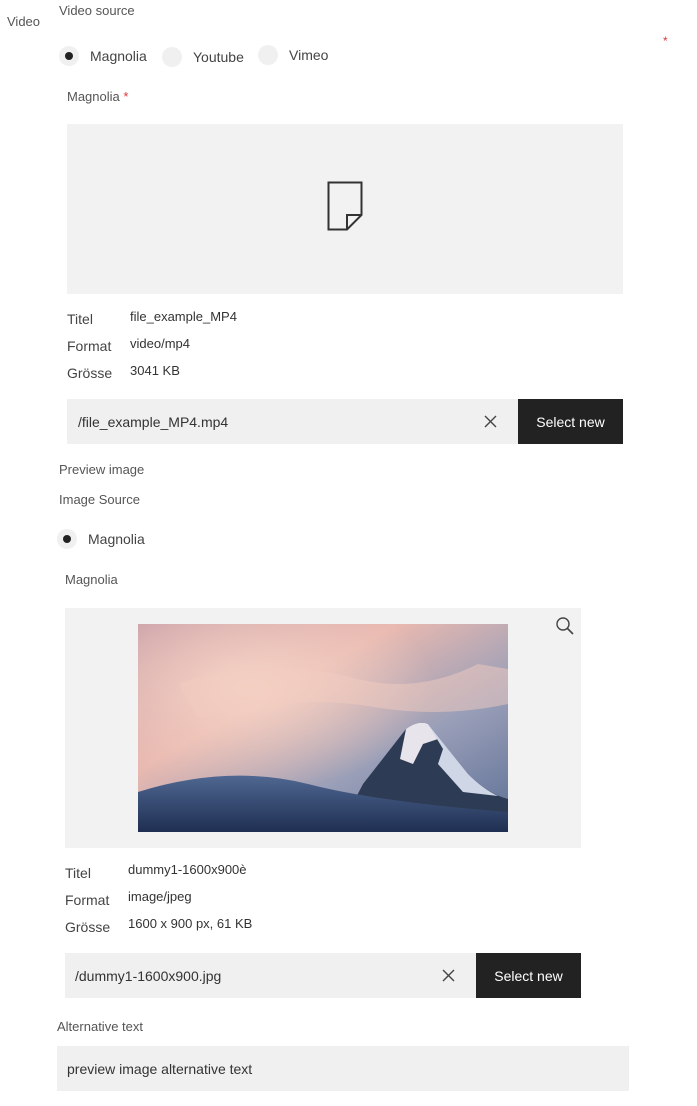 The height and width of the screenshot is (1106, 697). Describe the element at coordinates (100, 1026) in the screenshot. I see `alt-text-label: Alternative text` at that location.